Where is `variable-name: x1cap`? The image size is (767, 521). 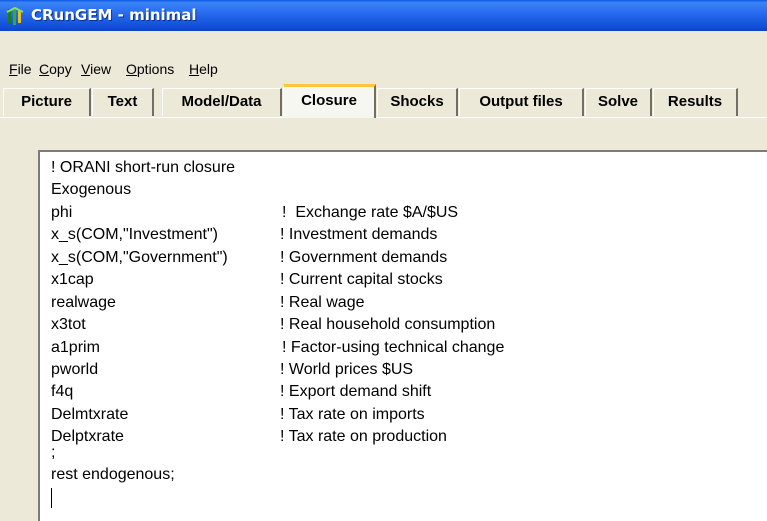
variable-name: x1cap is located at coordinates (72, 279).